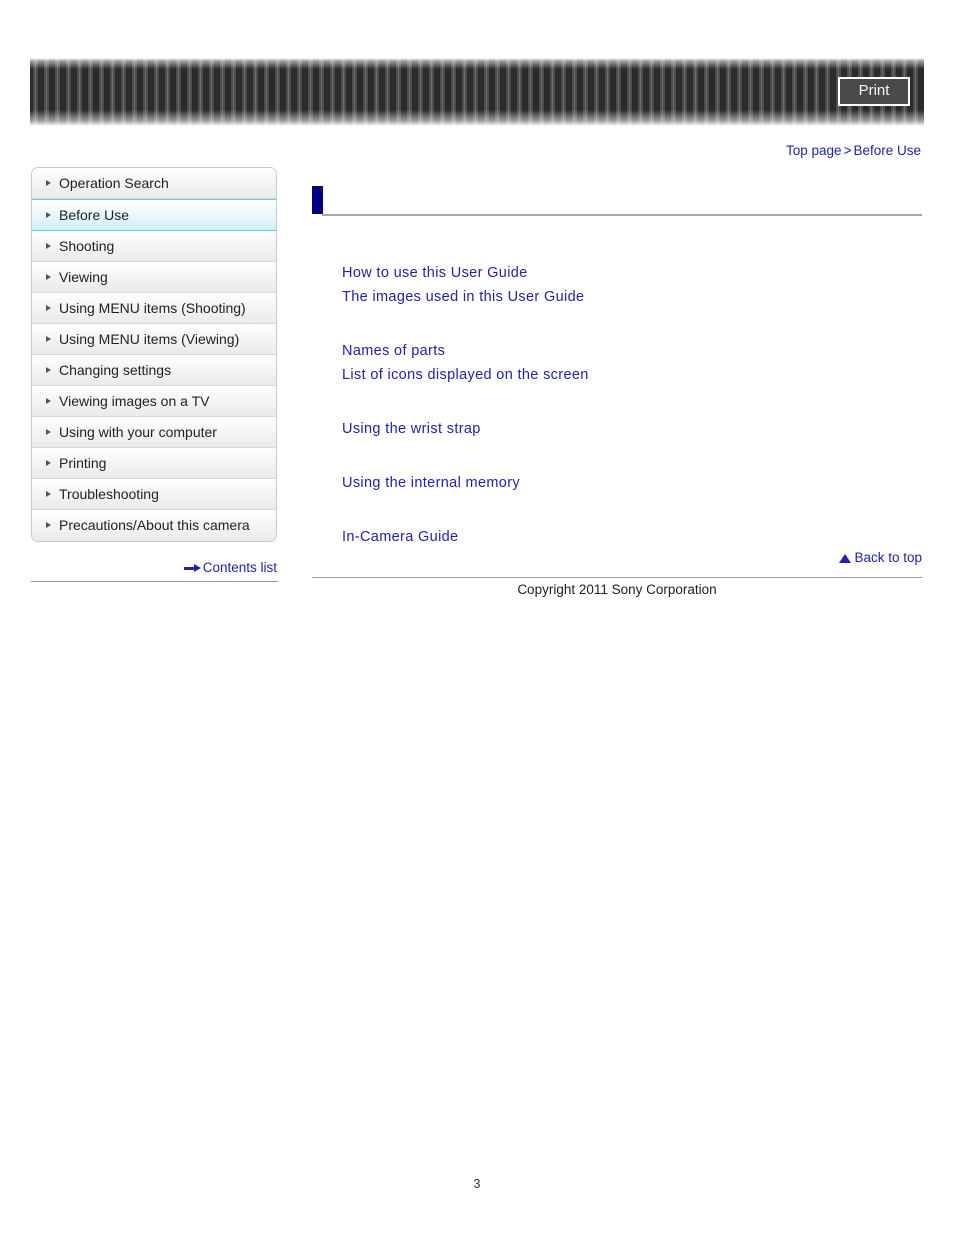 This screenshot has height=1235, width=954. Describe the element at coordinates (154, 581) in the screenshot. I see `sidebar-bottom-rule` at that location.